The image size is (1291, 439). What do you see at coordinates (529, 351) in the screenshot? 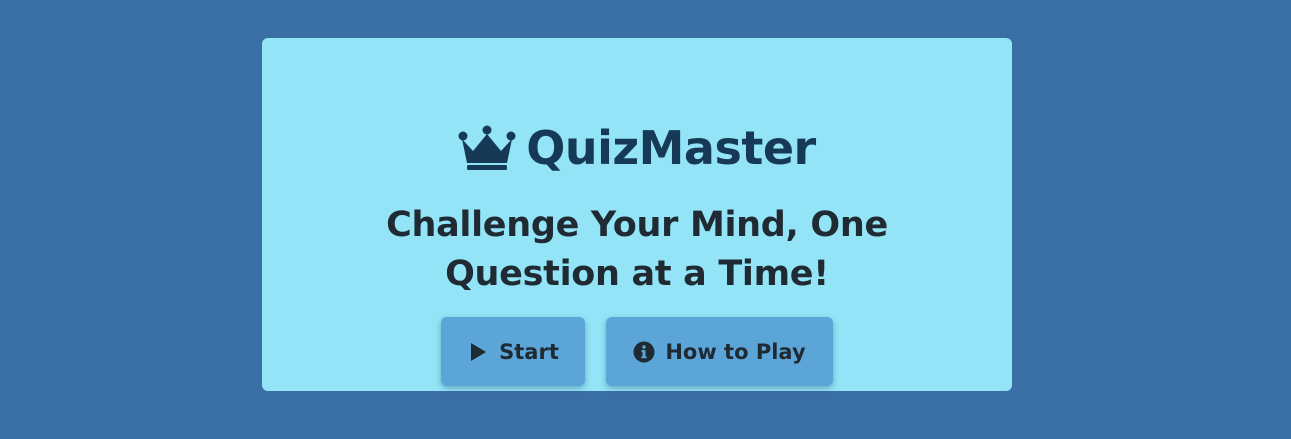
I see `start-button-label: Start` at bounding box center [529, 351].